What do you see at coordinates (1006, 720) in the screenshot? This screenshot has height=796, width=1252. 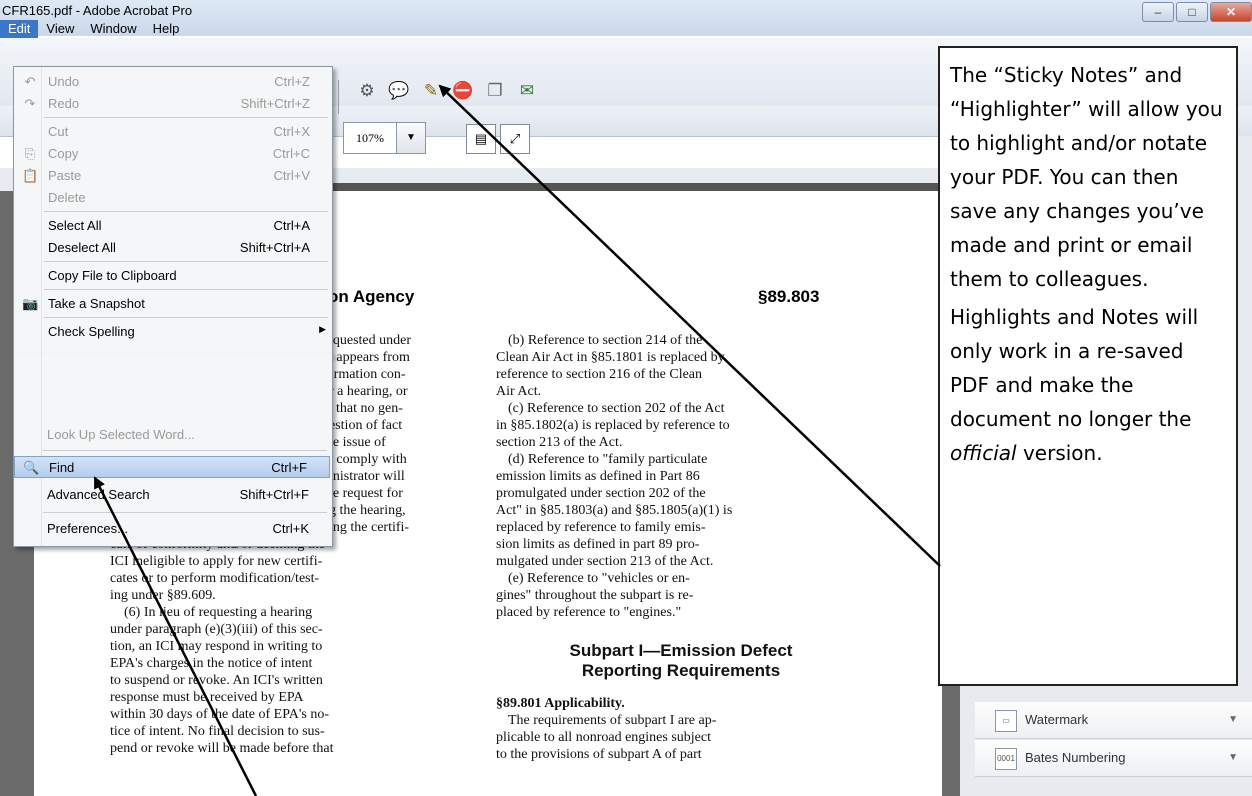 I see `watermark-icon: ▭` at bounding box center [1006, 720].